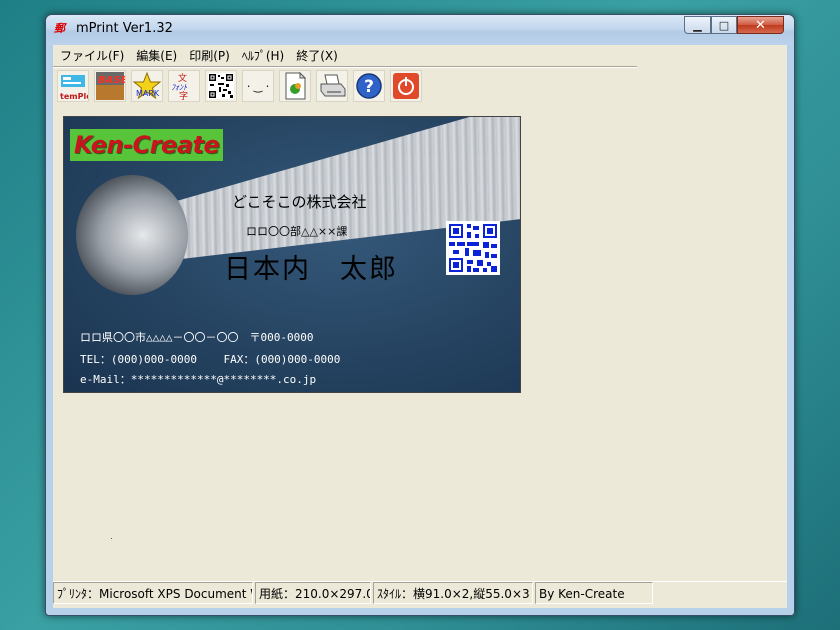  I want to click on mark-label: MARK, so click(148, 93).